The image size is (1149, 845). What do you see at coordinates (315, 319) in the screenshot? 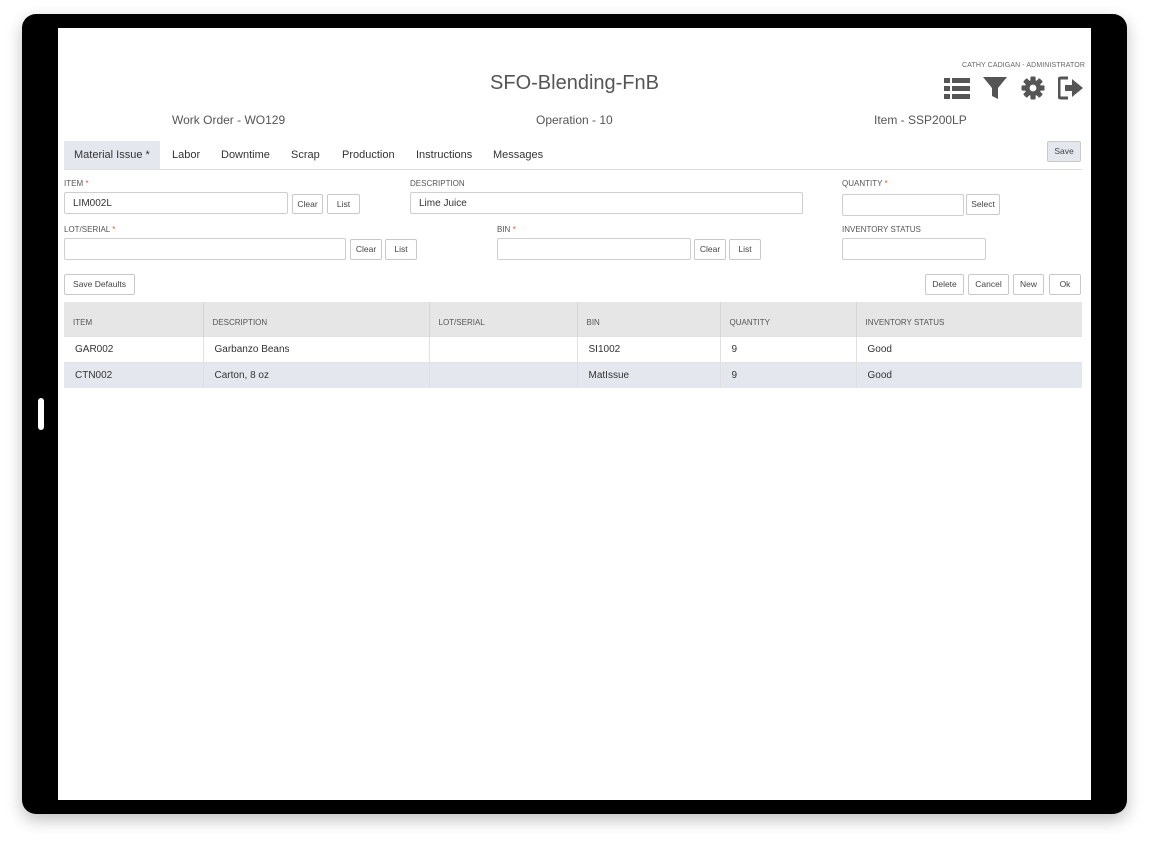
I see `column-header-description: DESCRIPTION` at bounding box center [315, 319].